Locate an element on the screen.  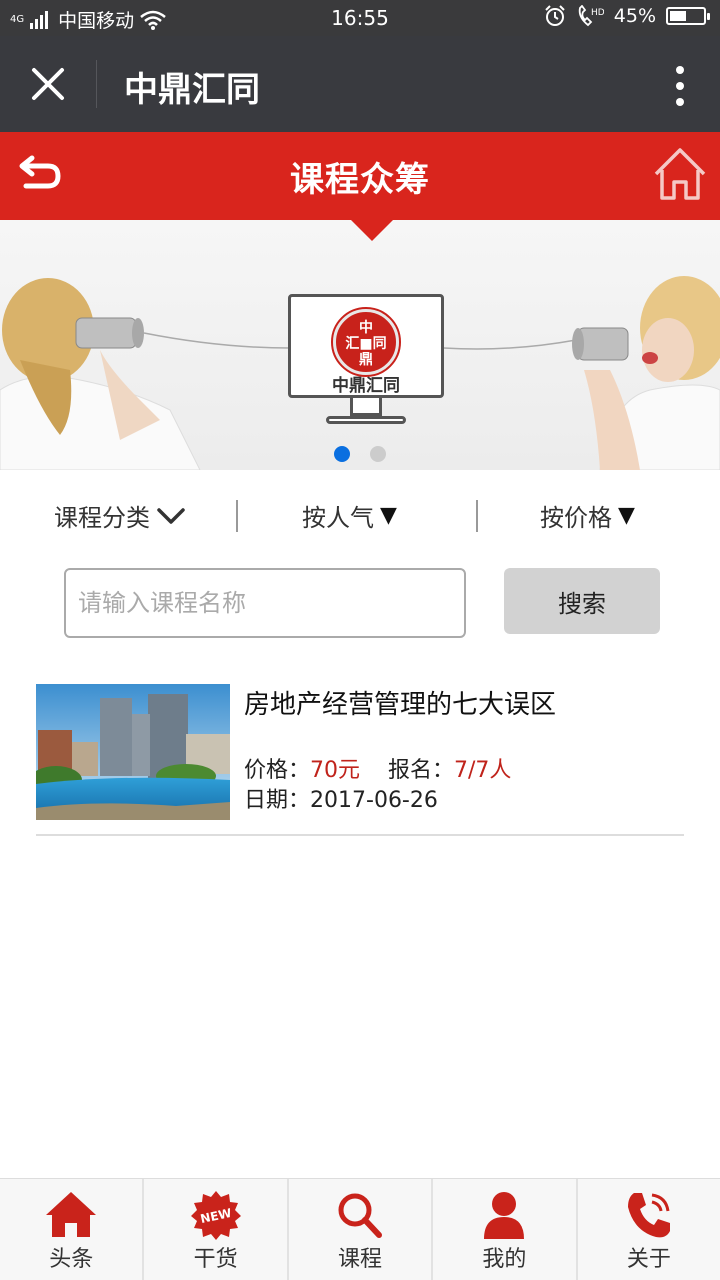
course-meta: 价格：70元 报名：7/7人 日期：2017-06-26 is located at coordinates (377, 786).